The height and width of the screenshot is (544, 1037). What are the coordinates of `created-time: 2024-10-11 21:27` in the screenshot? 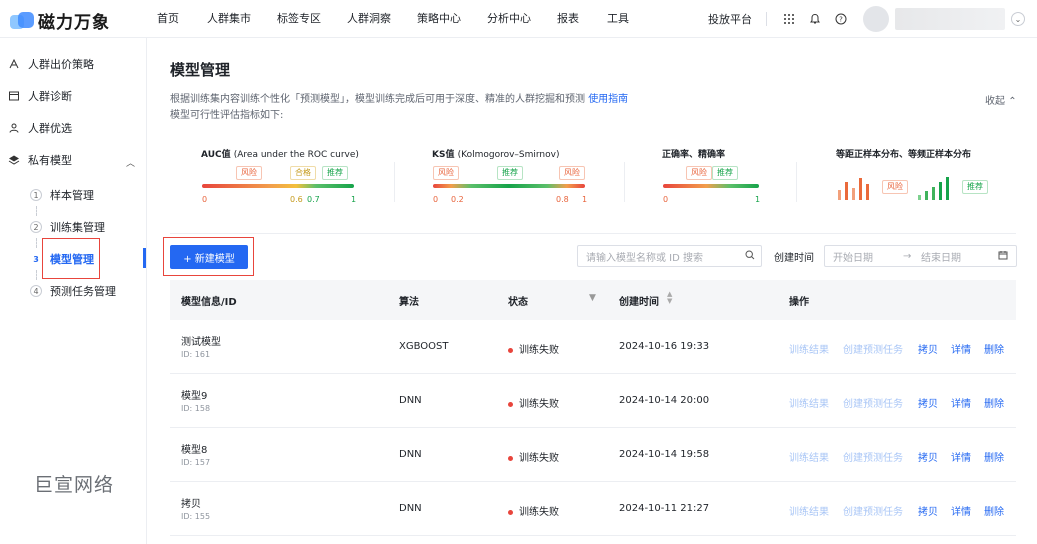 It's located at (664, 508).